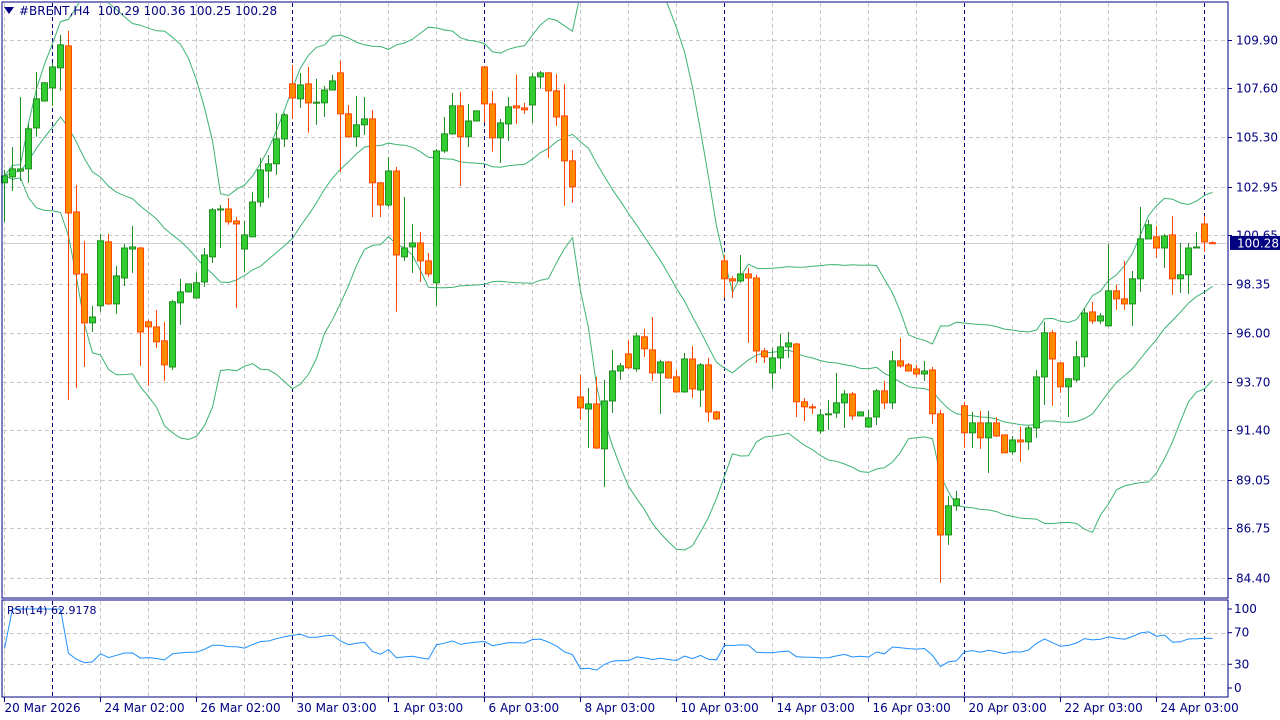 The width and height of the screenshot is (1280, 720). What do you see at coordinates (256, 11) in the screenshot?
I see `close-value: 100.28` at bounding box center [256, 11].